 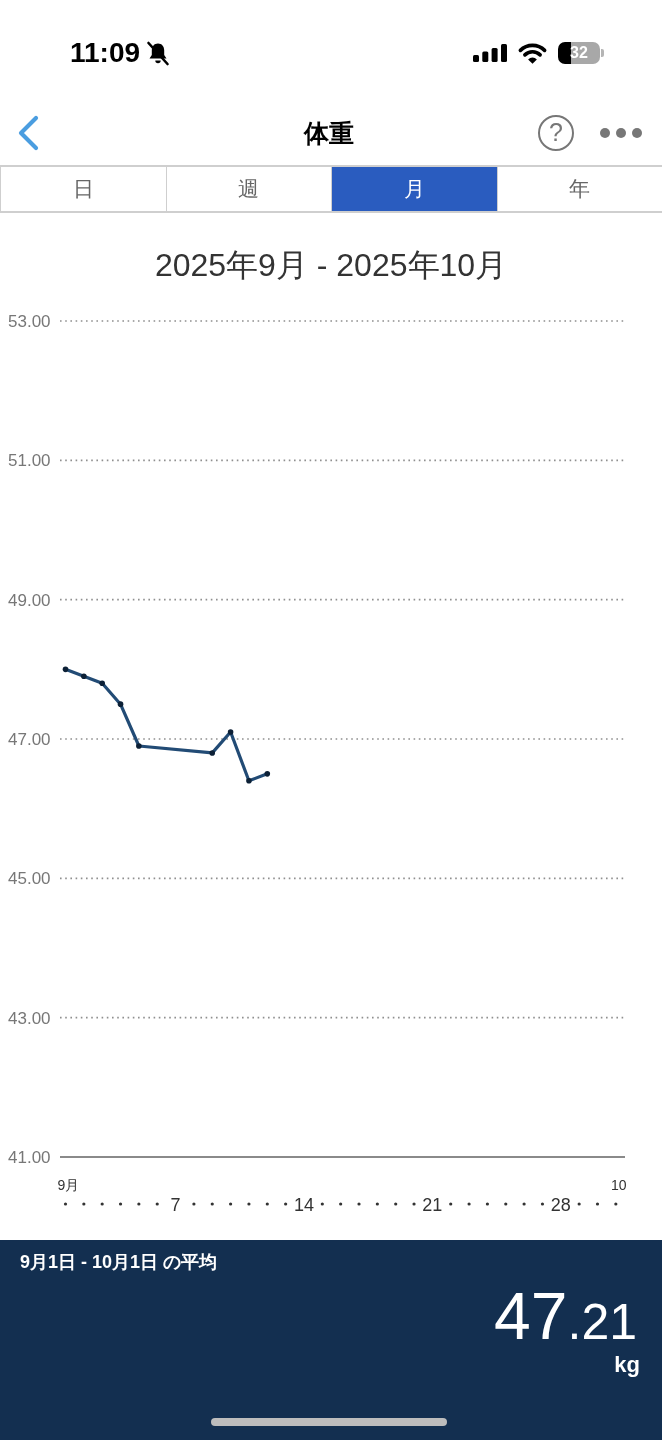 I want to click on y-axis-label: 43.00, so click(x=29, y=1018).